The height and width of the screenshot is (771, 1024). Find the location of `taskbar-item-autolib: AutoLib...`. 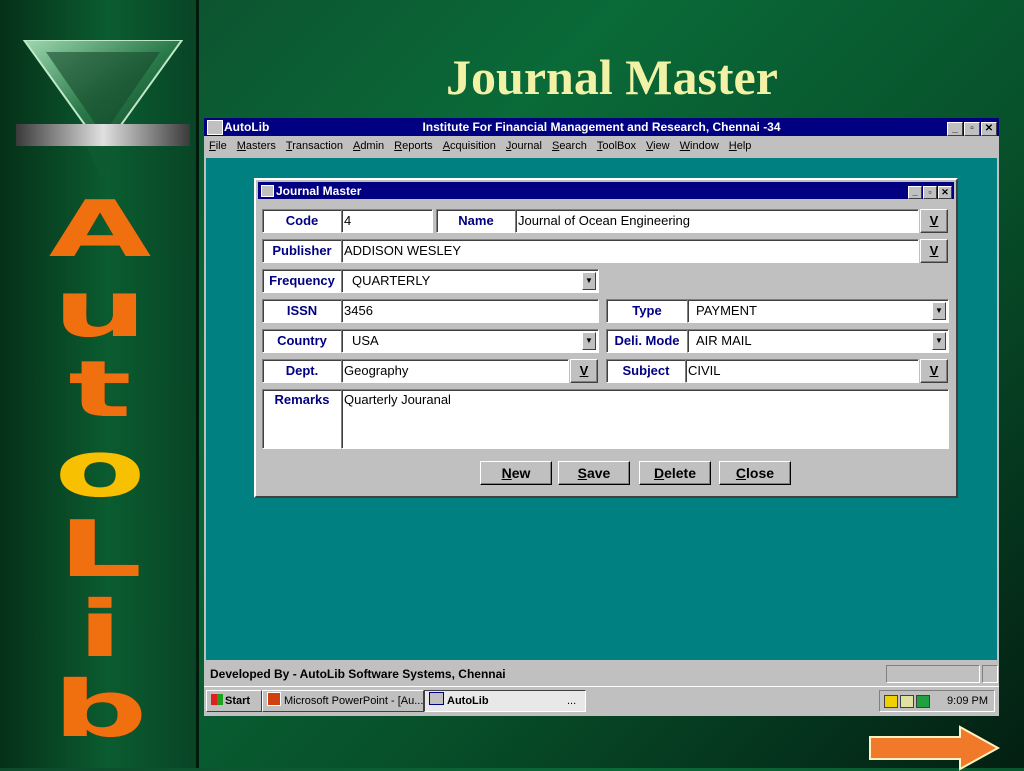

taskbar-item-autolib: AutoLib... is located at coordinates (505, 701).